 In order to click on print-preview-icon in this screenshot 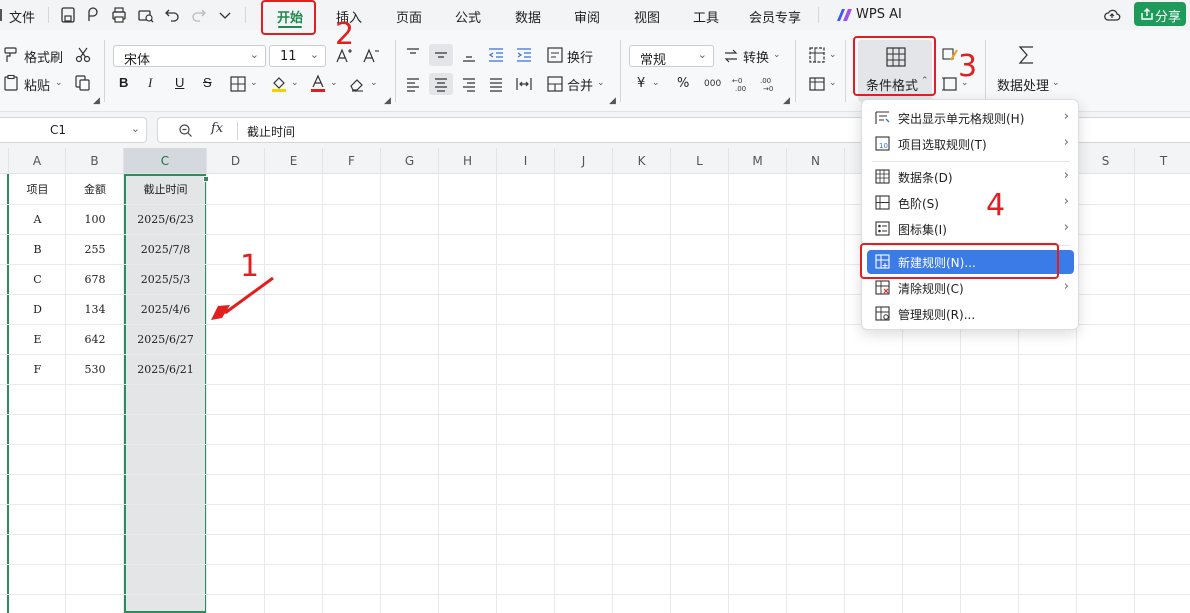, I will do `click(146, 15)`.